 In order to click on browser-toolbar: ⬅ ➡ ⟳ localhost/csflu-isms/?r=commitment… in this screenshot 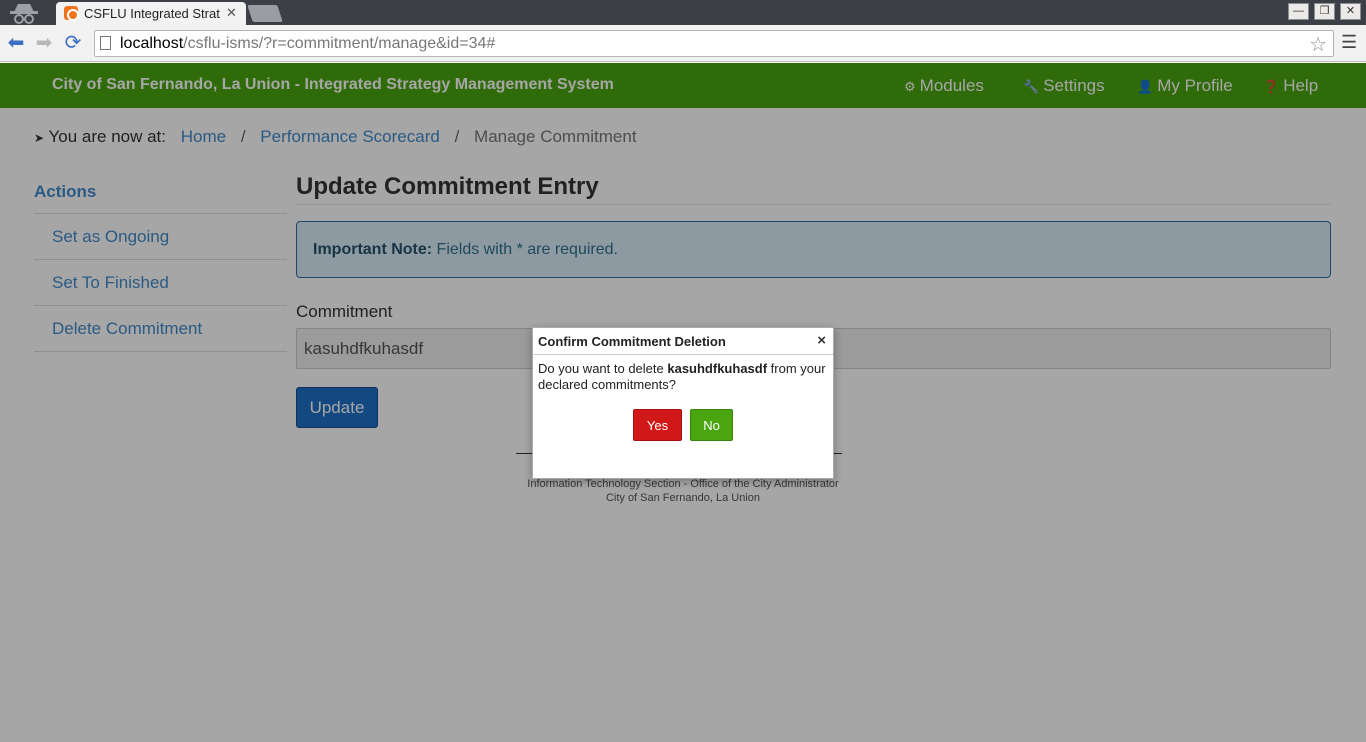, I will do `click(683, 43)`.